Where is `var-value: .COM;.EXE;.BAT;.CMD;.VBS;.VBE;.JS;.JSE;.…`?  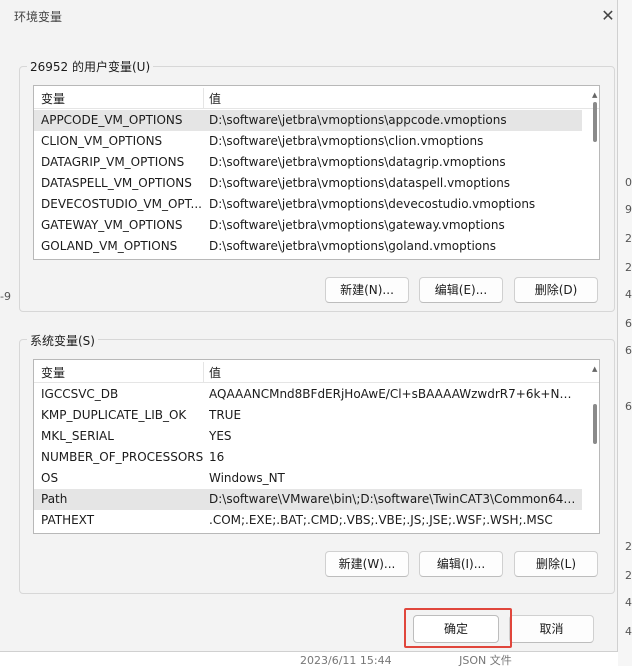 var-value: .COM;.EXE;.BAT;.CMD;.VBS;.VBE;.JS;.JSE;.… is located at coordinates (381, 520).